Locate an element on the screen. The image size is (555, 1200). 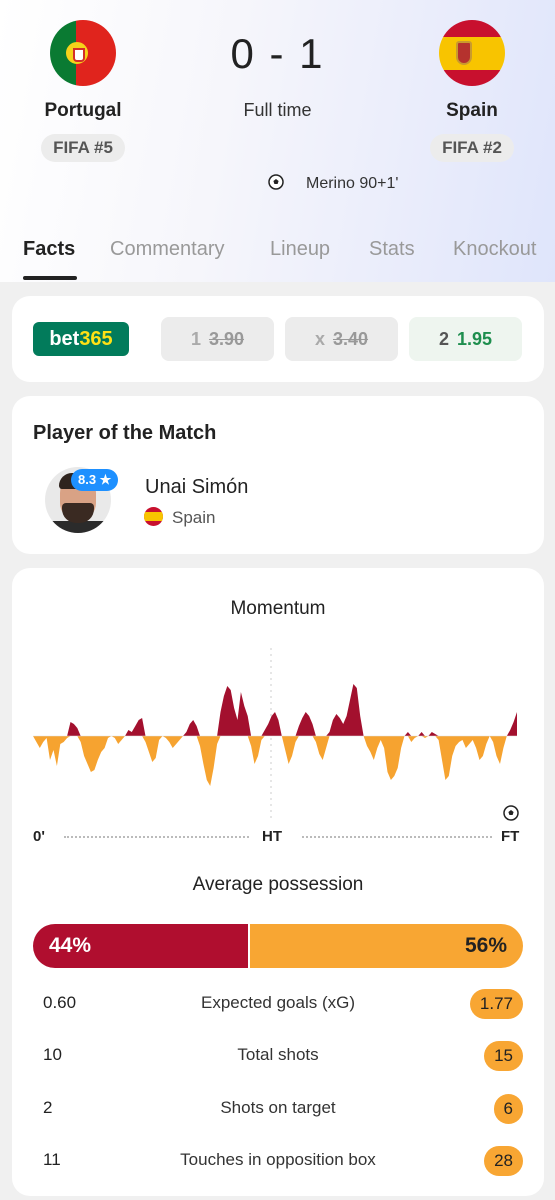
momentum-away-area is located at coordinates (275, 761).